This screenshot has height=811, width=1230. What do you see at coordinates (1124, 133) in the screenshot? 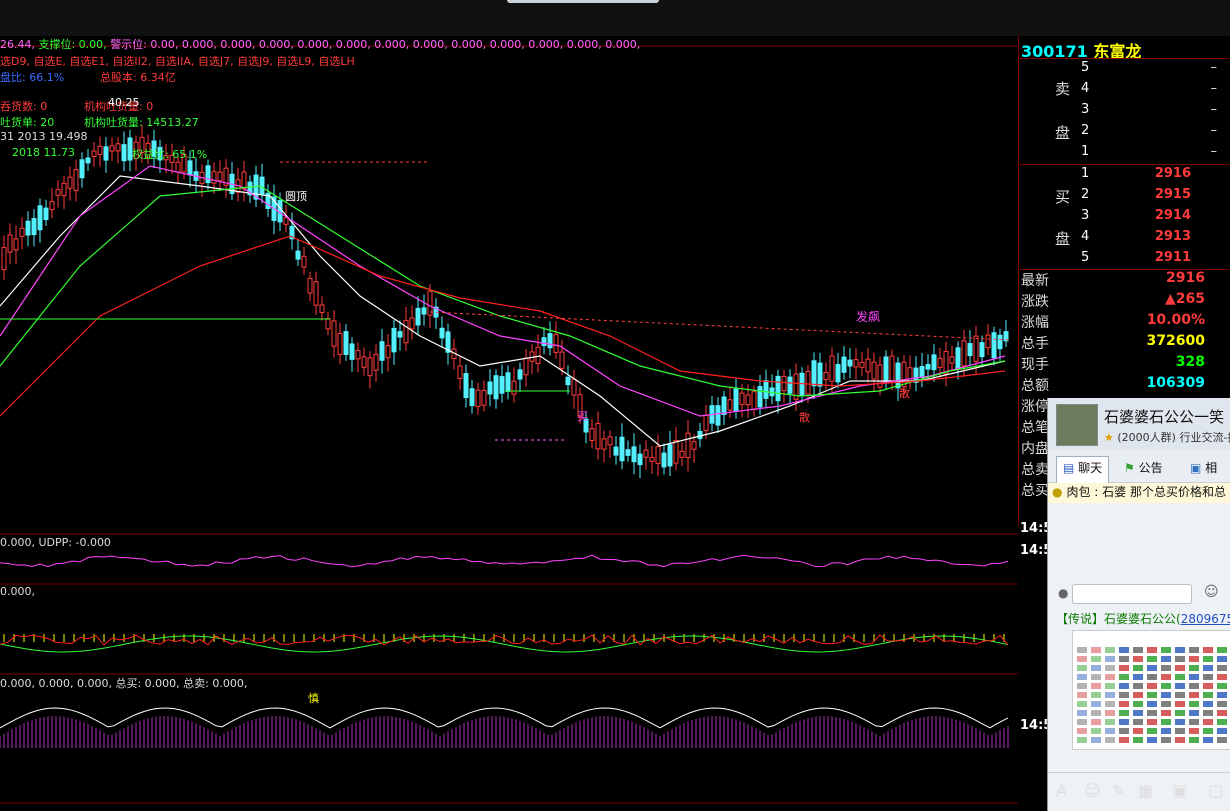
I see `ask-row: 2–` at bounding box center [1124, 133].